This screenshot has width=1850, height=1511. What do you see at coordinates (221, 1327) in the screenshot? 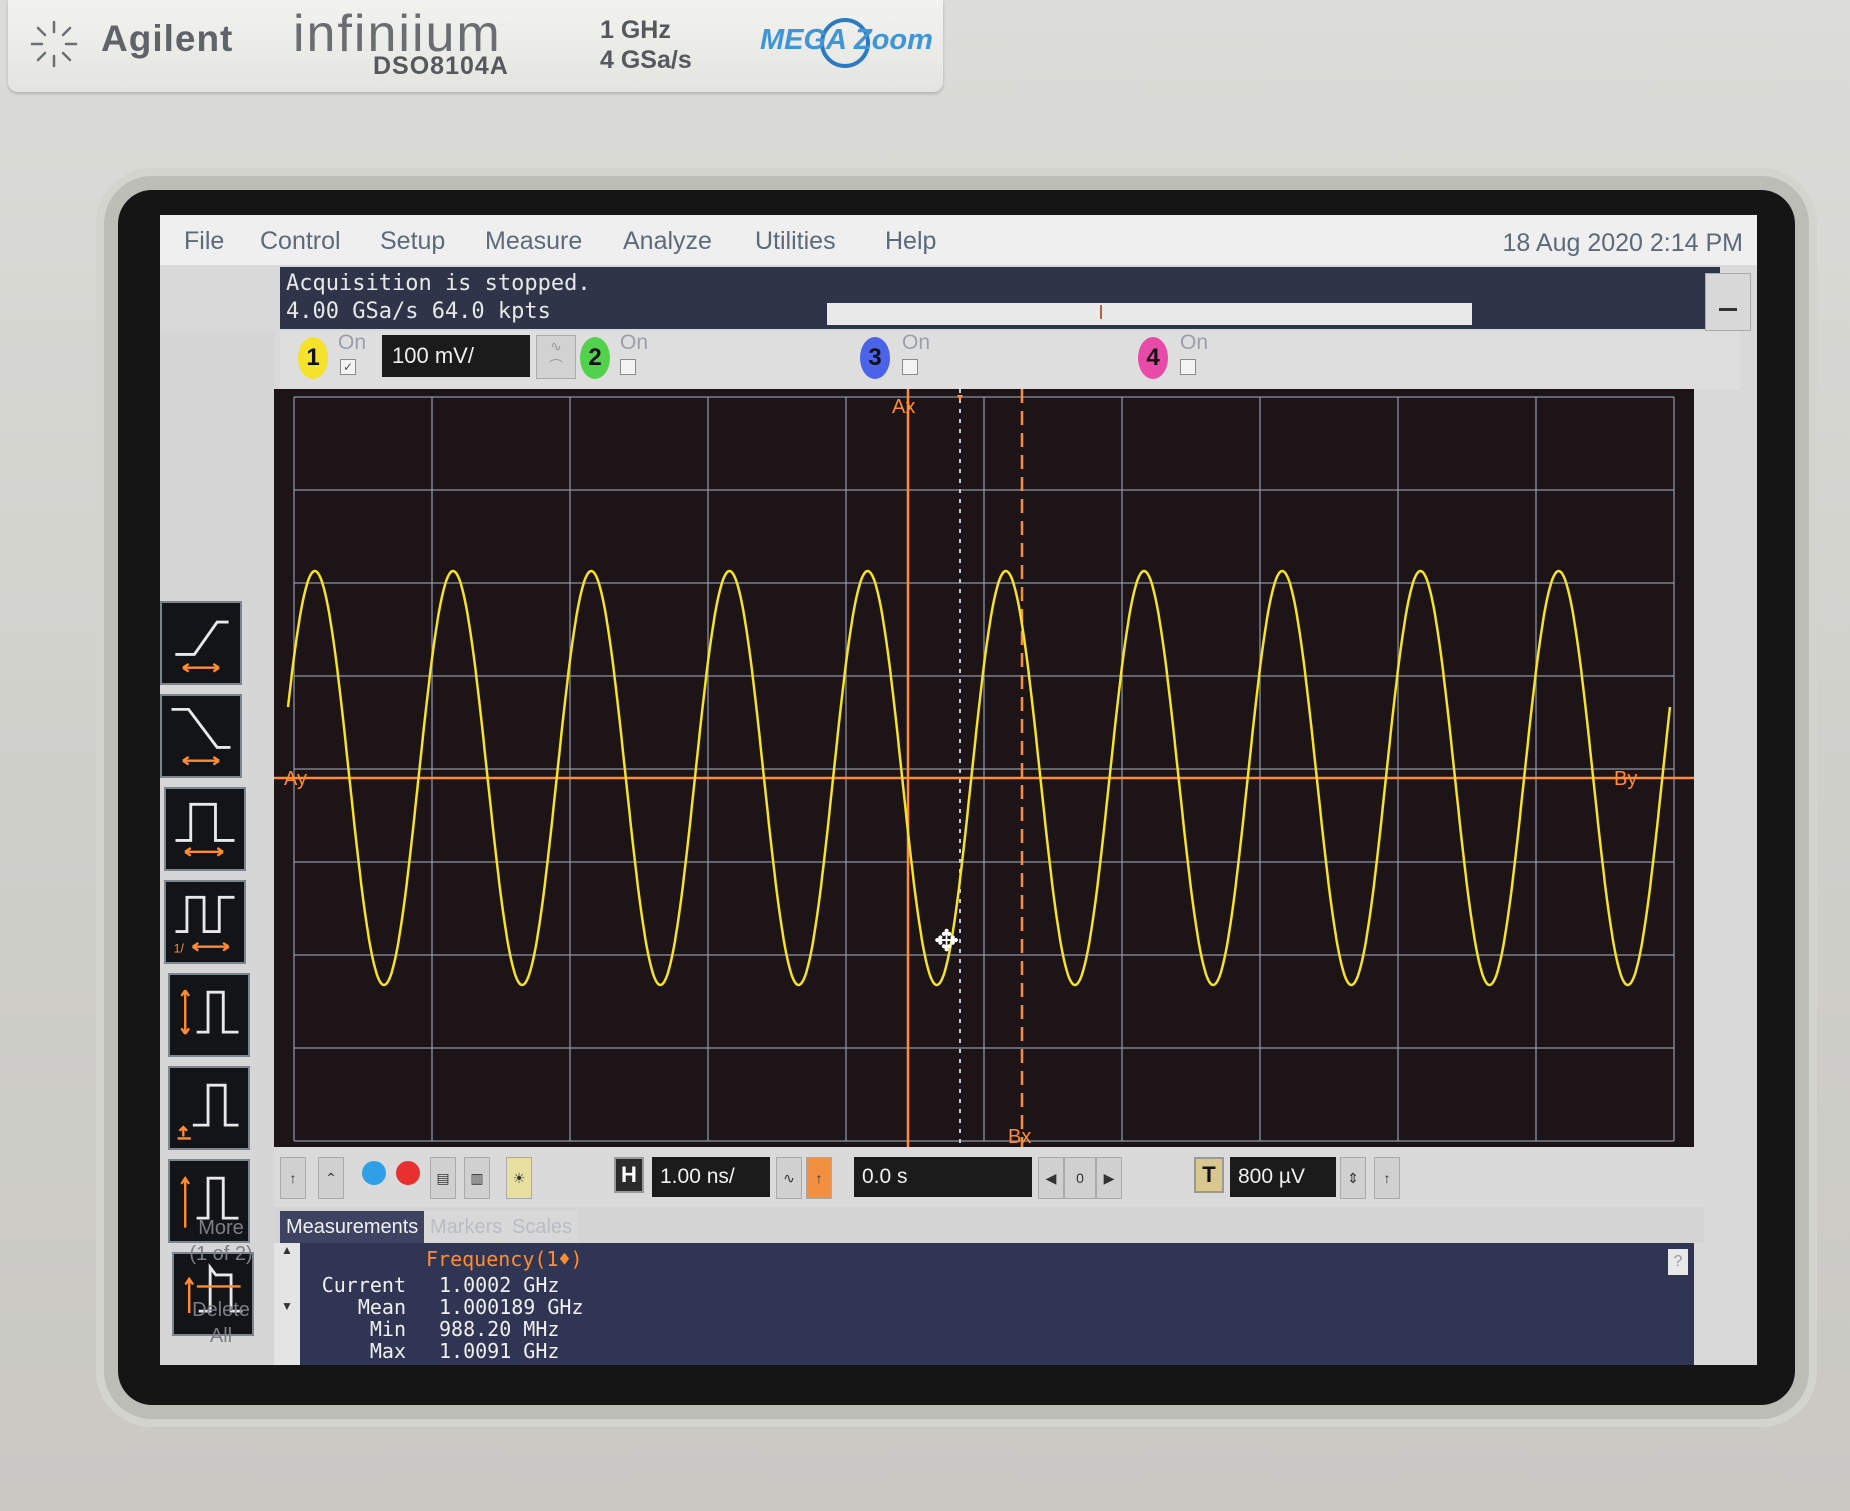
I see `delete-all-button: Delete All` at bounding box center [221, 1327].